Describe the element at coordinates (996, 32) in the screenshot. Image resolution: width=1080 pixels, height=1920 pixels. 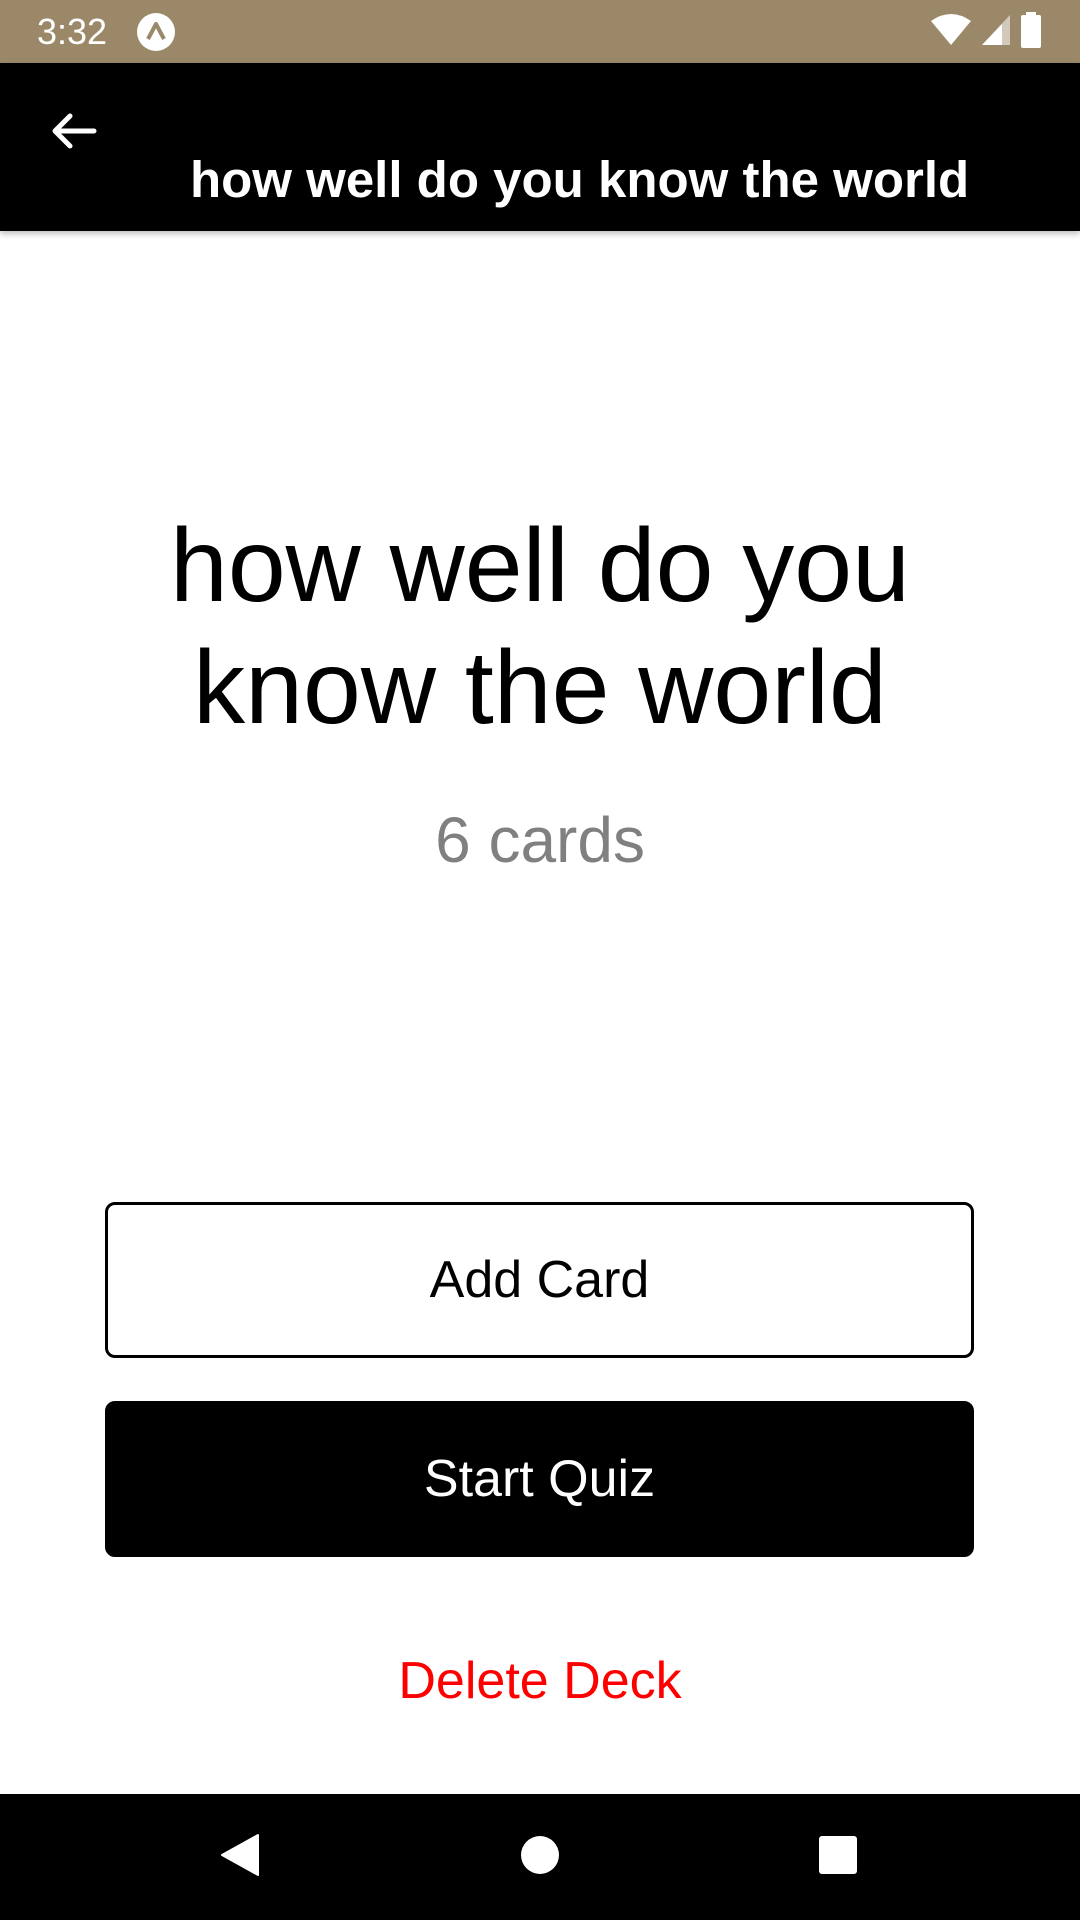
I see `cellular-signal-icon` at that location.